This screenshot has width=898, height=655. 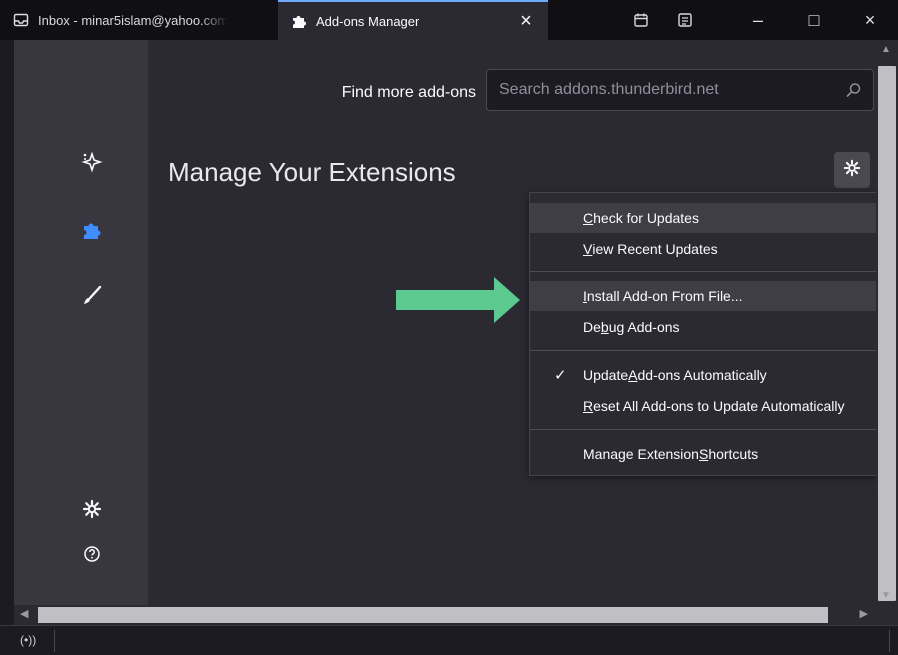 What do you see at coordinates (886, 595) in the screenshot?
I see `scroll-down-icon: ▼` at bounding box center [886, 595].